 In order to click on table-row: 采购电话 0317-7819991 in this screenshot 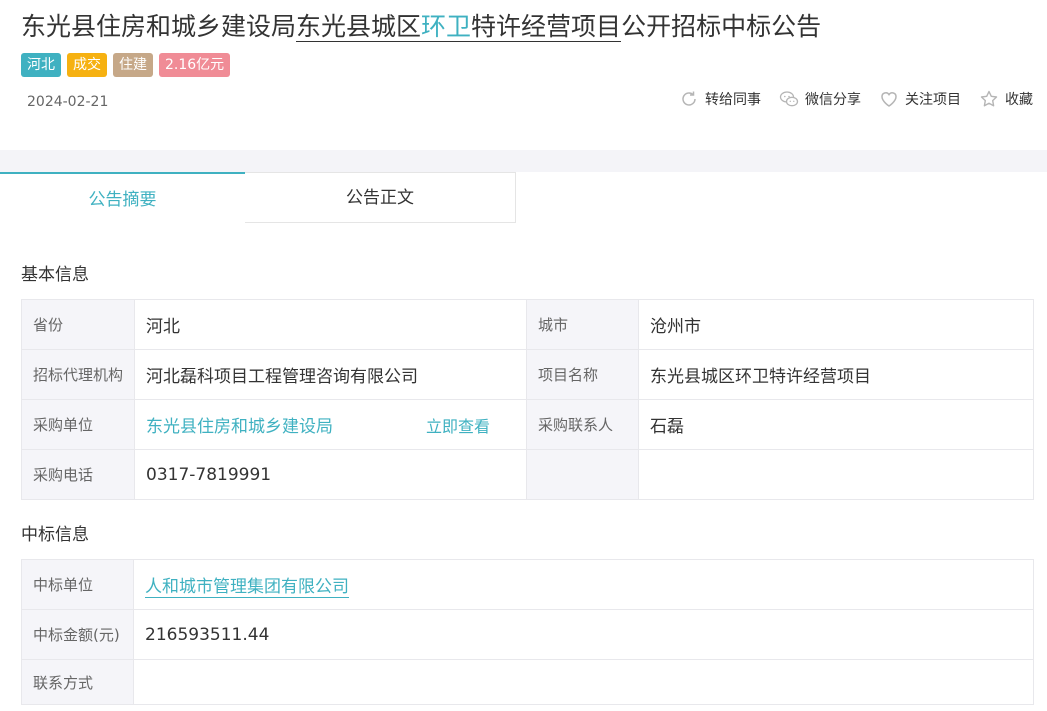, I will do `click(527, 474)`.